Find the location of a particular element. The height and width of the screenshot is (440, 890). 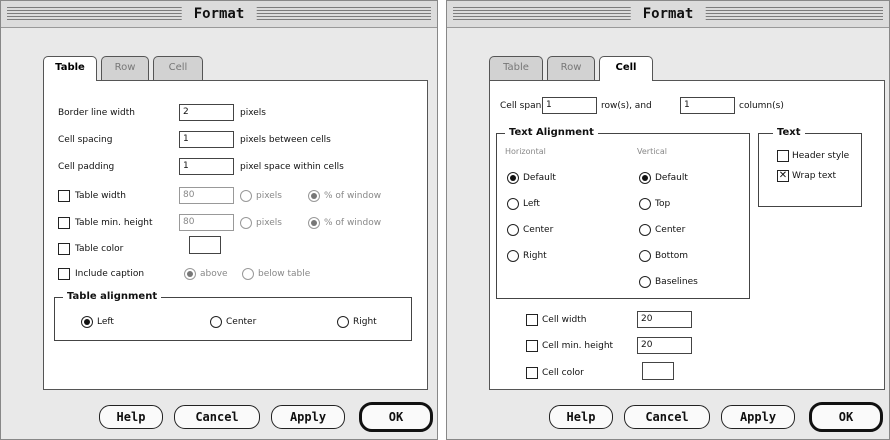

cell-width-input: 20 is located at coordinates (664, 319).